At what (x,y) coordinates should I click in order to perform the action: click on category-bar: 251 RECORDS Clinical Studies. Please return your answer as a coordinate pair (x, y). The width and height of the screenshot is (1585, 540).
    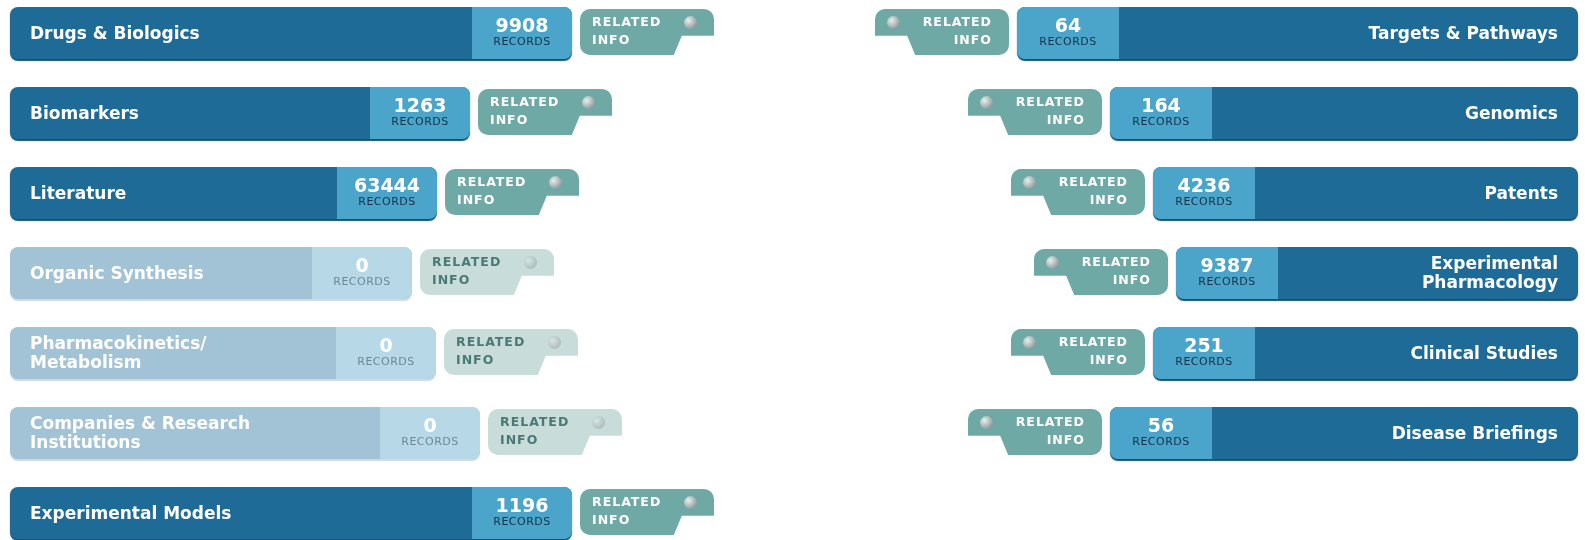
    Looking at the image, I should click on (1365, 353).